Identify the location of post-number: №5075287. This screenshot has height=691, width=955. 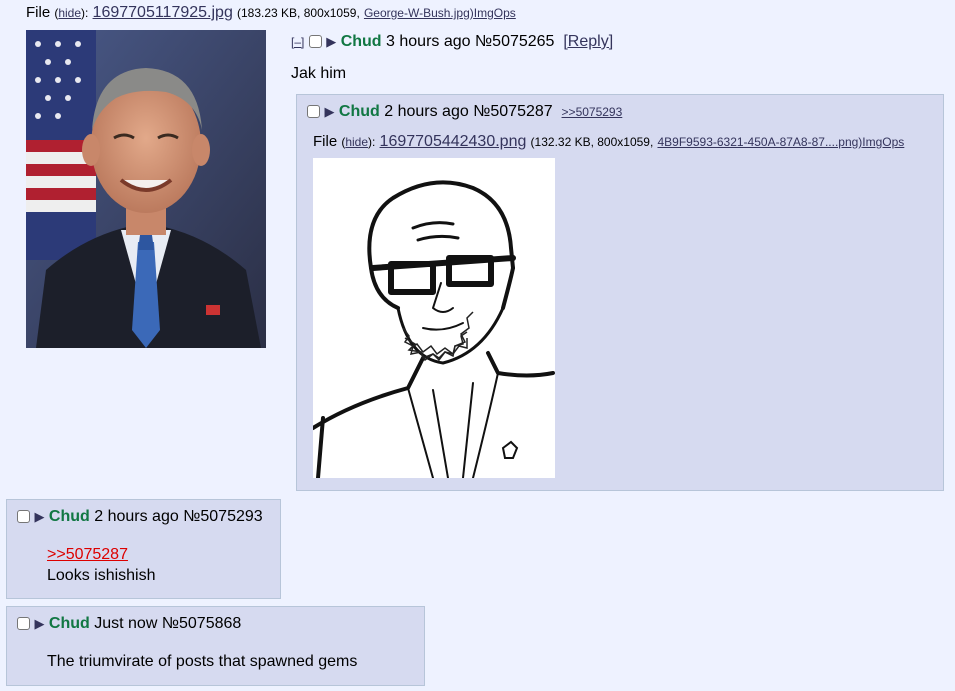
(512, 111).